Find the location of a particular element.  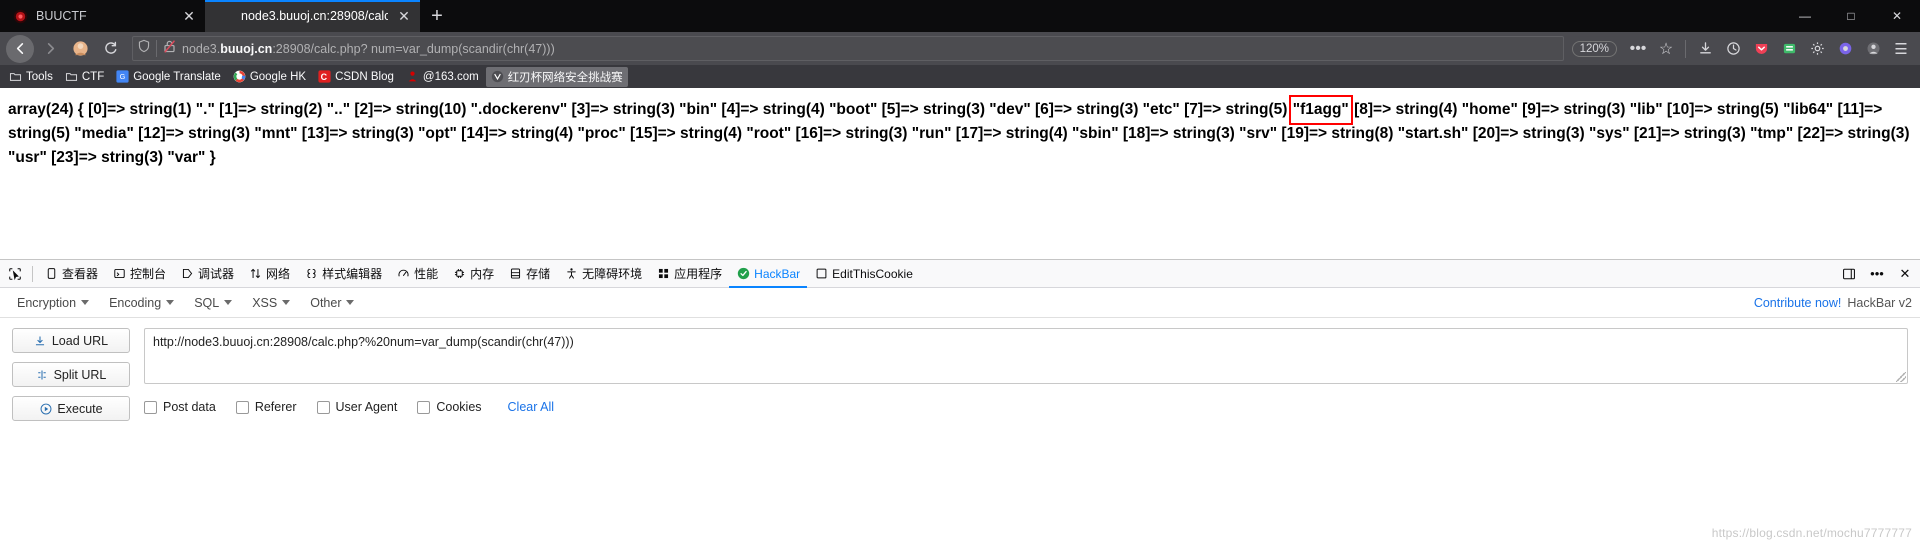

chevron-down-icon is located at coordinates (228, 302).